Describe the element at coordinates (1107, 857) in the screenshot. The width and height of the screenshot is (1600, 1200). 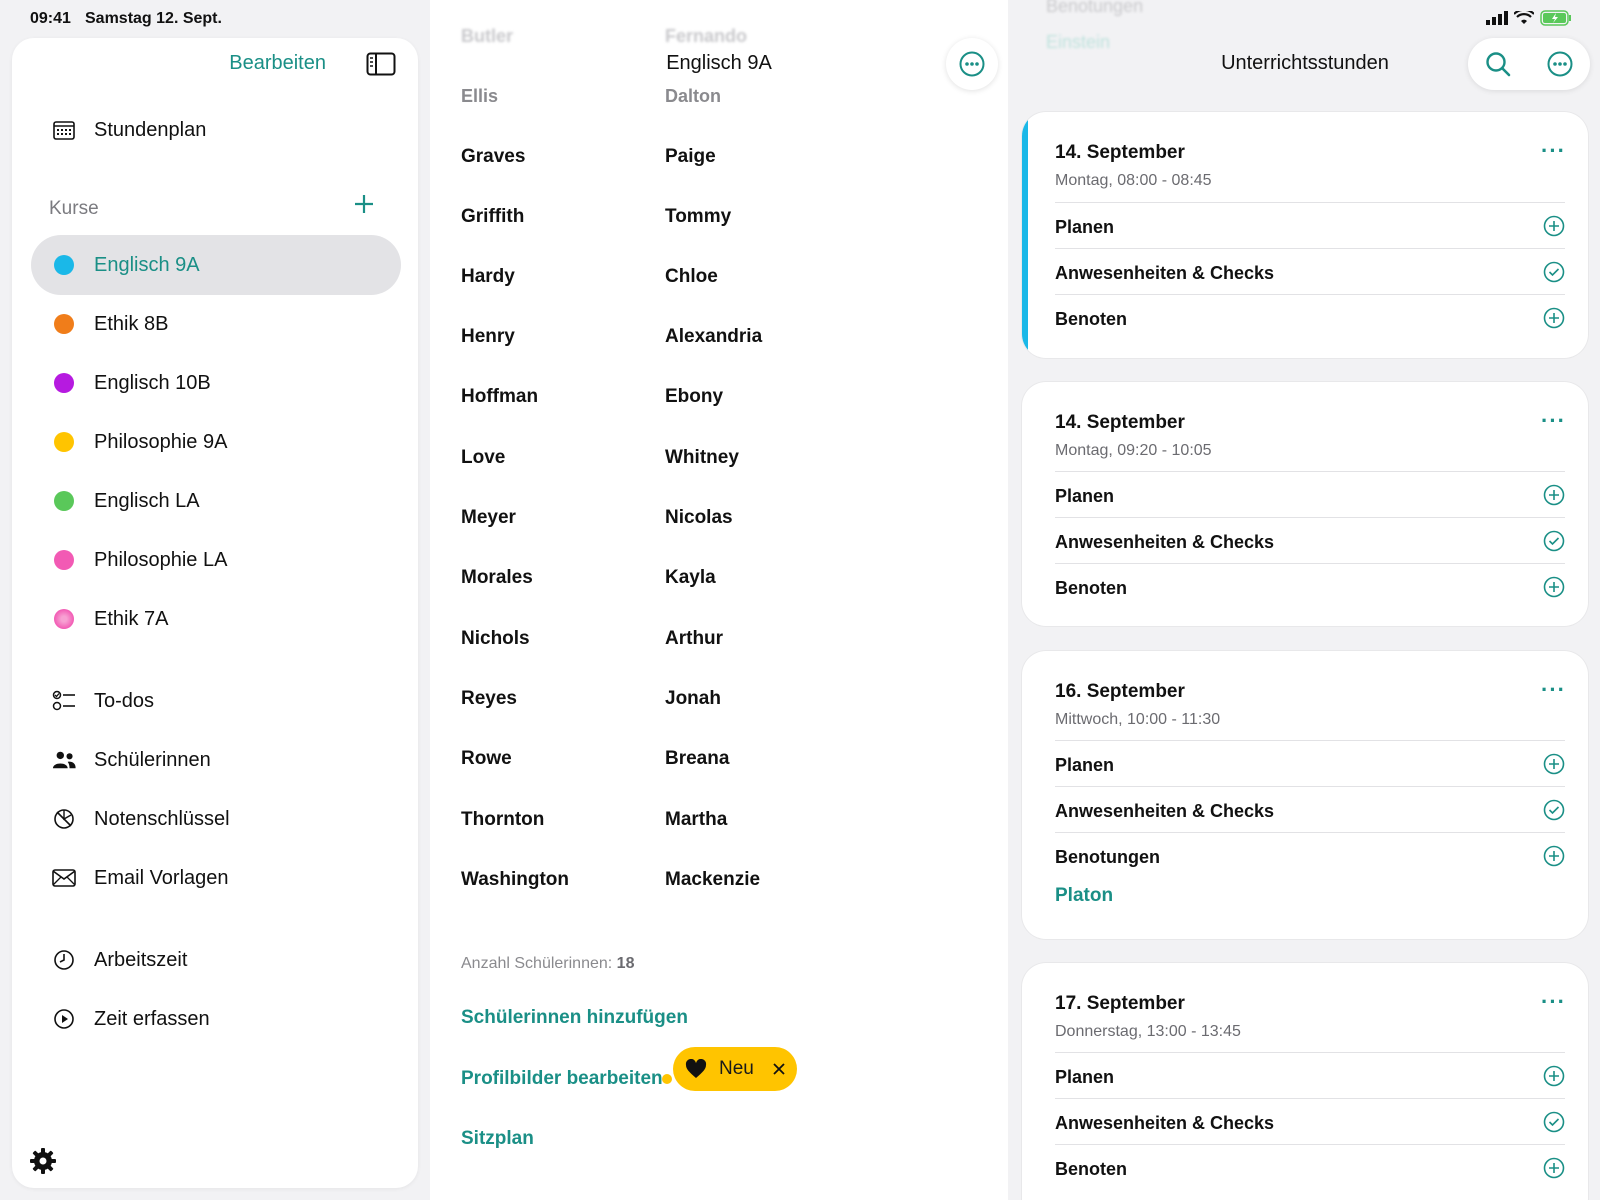
I see `lesson-action-label: Benotungen` at that location.